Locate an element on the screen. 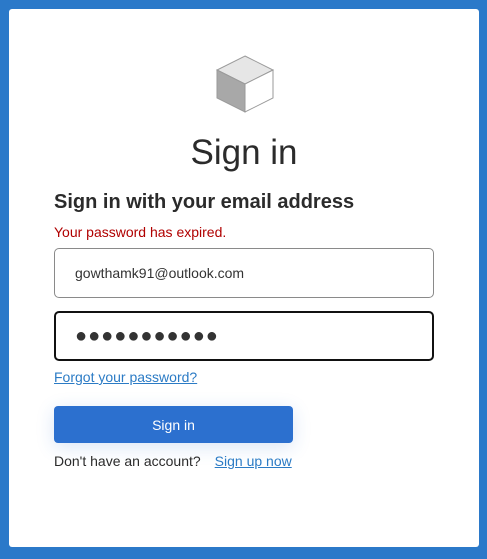  password-field is located at coordinates (244, 336).